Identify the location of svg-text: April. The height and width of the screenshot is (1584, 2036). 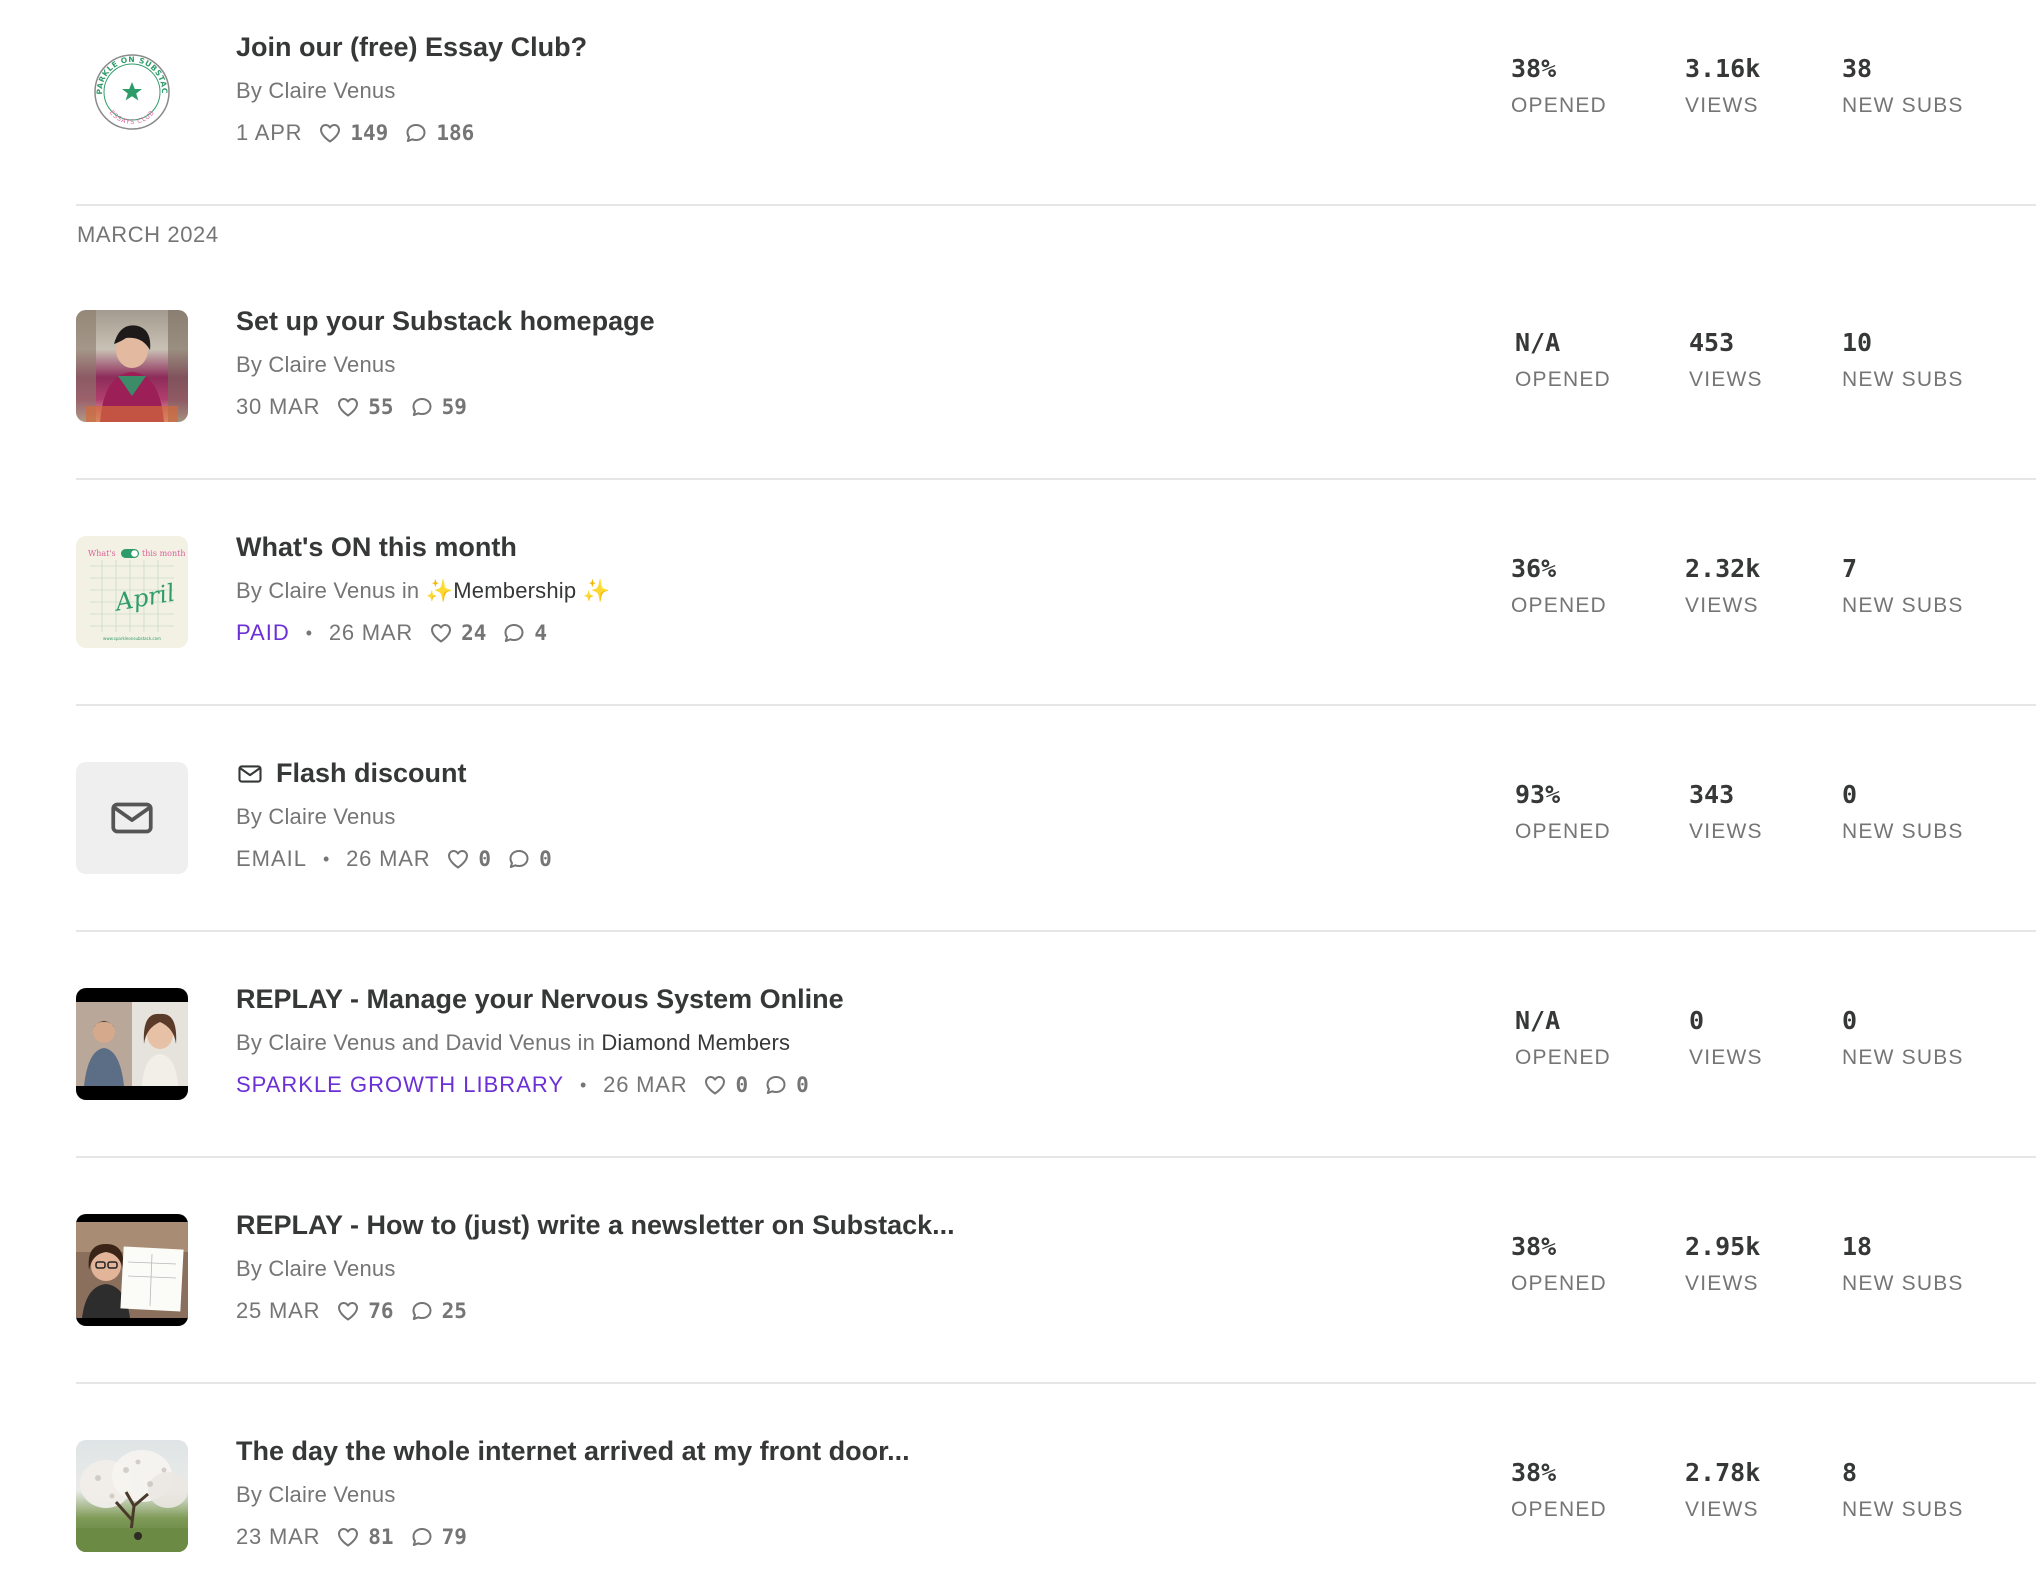
(143, 598).